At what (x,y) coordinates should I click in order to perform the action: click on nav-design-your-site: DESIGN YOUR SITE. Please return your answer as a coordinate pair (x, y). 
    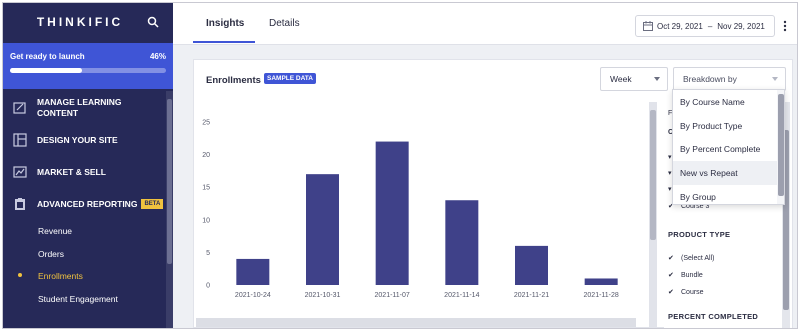
    Looking at the image, I should click on (84, 140).